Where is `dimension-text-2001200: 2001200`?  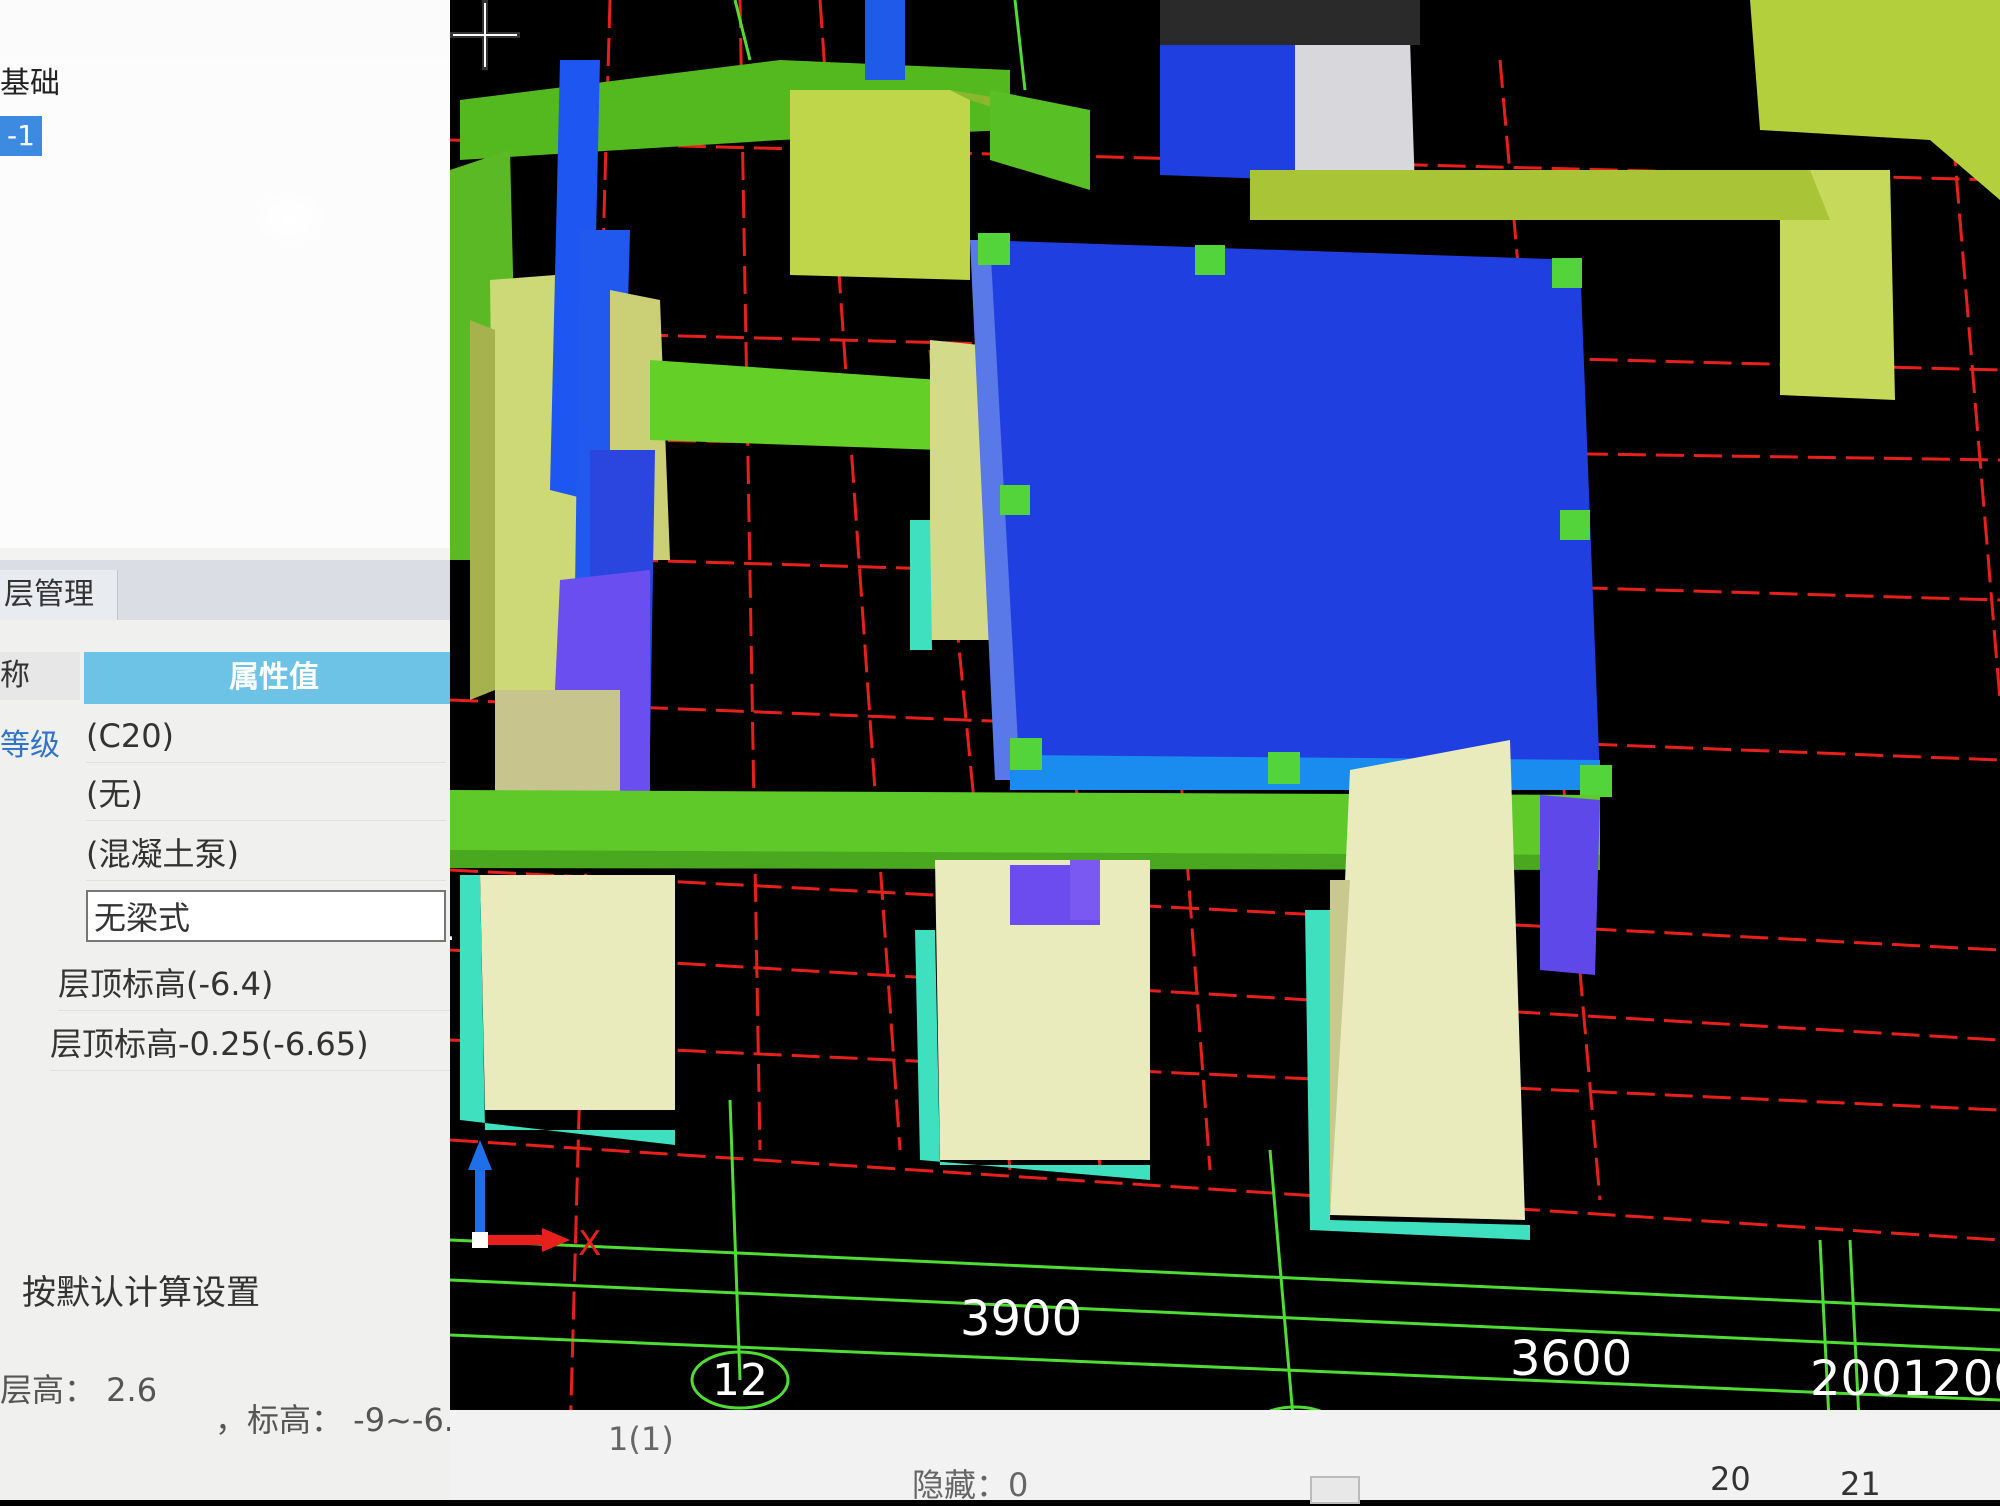 dimension-text-2001200: 2001200 is located at coordinates (1905, 1379).